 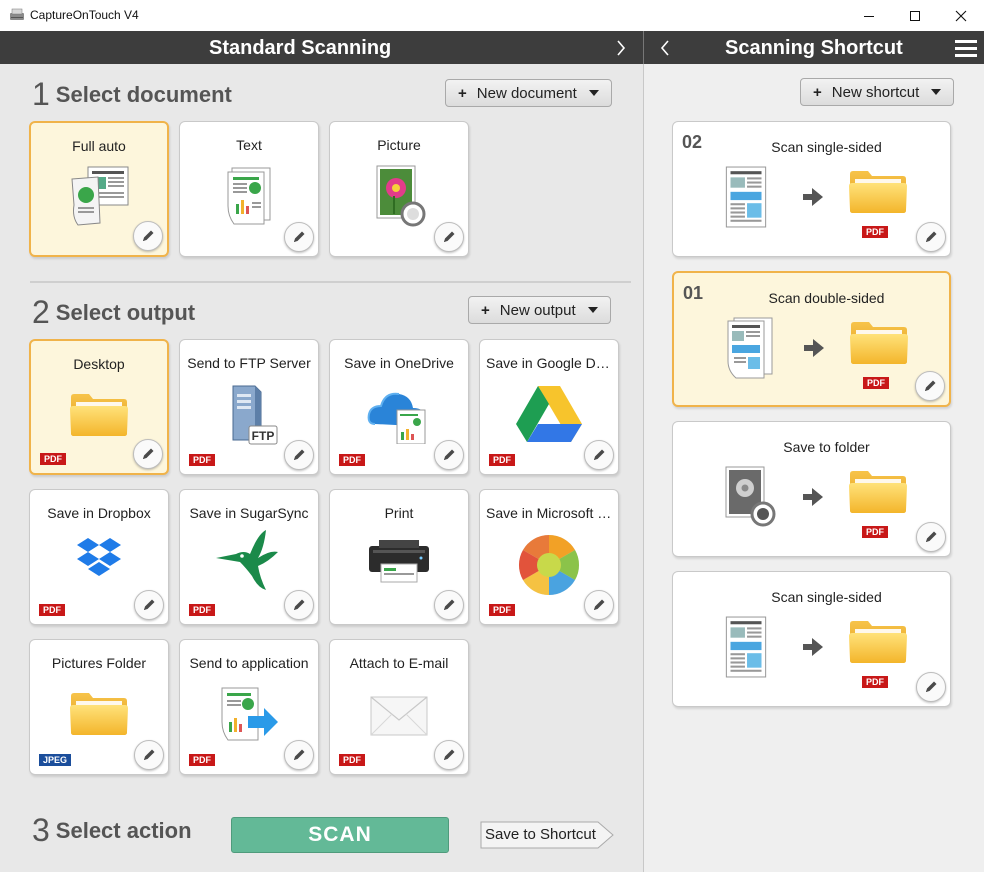 I want to click on scan-button: SCAN, so click(x=340, y=835).